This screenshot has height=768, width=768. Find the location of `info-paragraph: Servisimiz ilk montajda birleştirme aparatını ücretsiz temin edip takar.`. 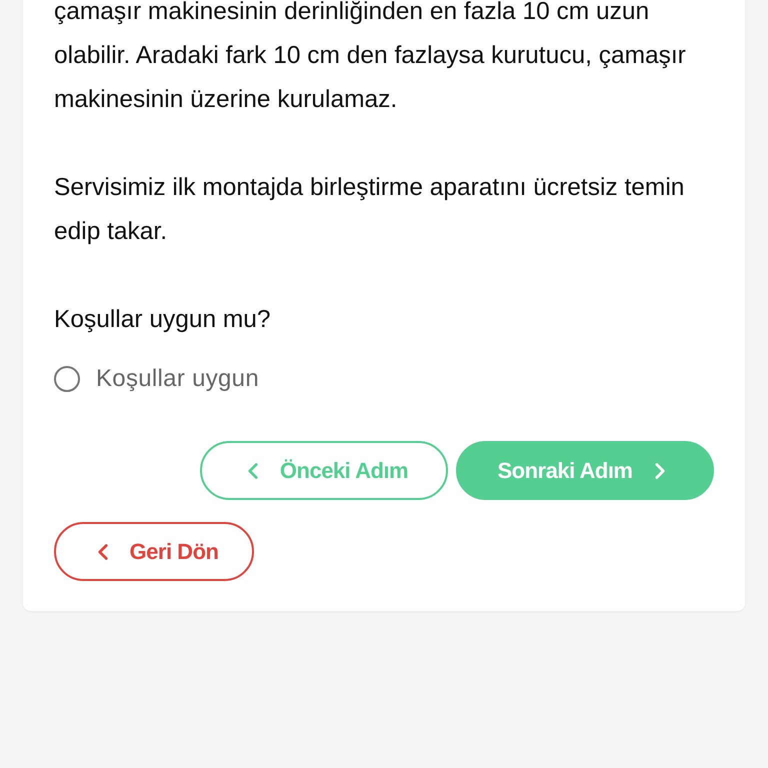

info-paragraph: Servisimiz ilk montajda birleştirme aparatını ücretsiz temin edip takar. is located at coordinates (370, 210).